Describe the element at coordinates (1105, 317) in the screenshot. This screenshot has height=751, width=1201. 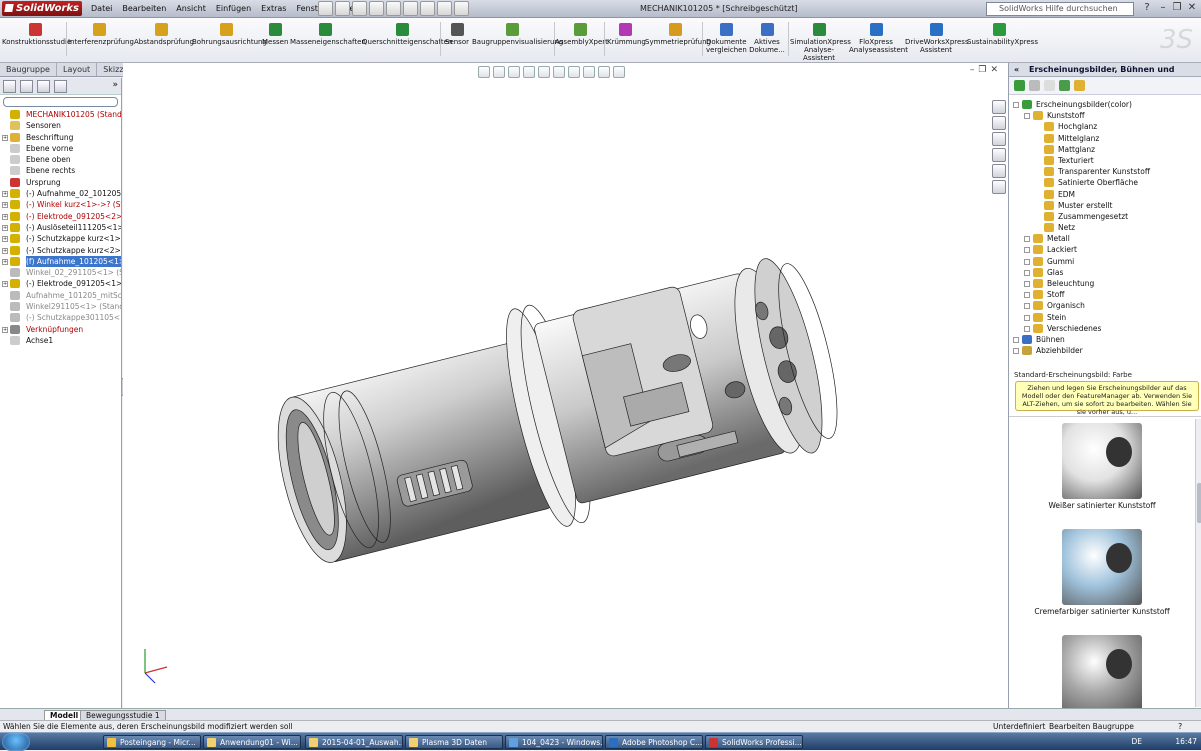
I see `appearance-tree-item: Stein` at that location.